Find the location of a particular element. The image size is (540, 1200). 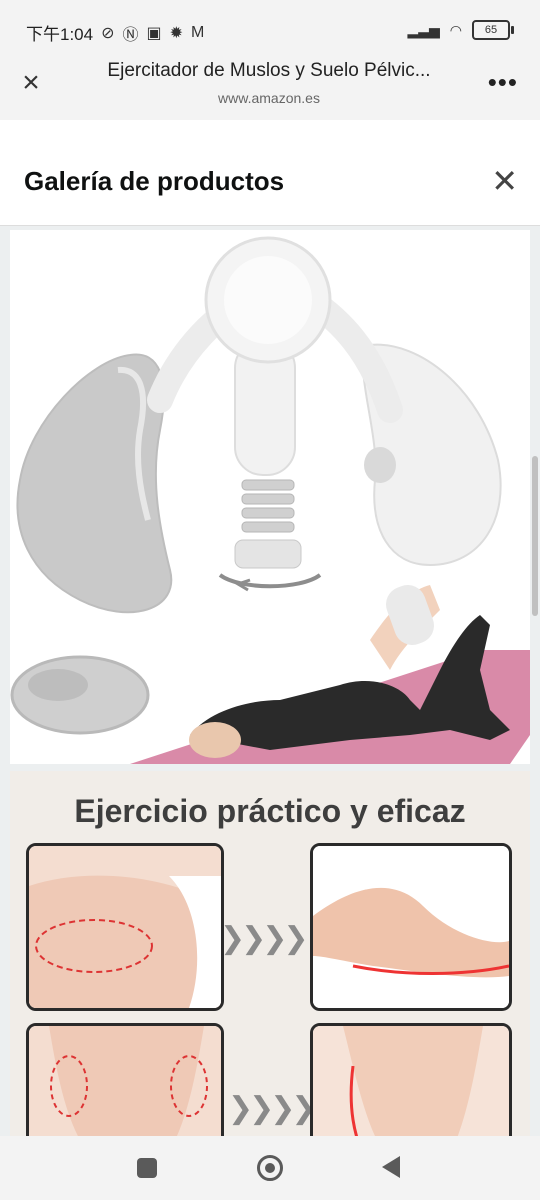

settings-gear-icon: ✹ is located at coordinates (176, 33).